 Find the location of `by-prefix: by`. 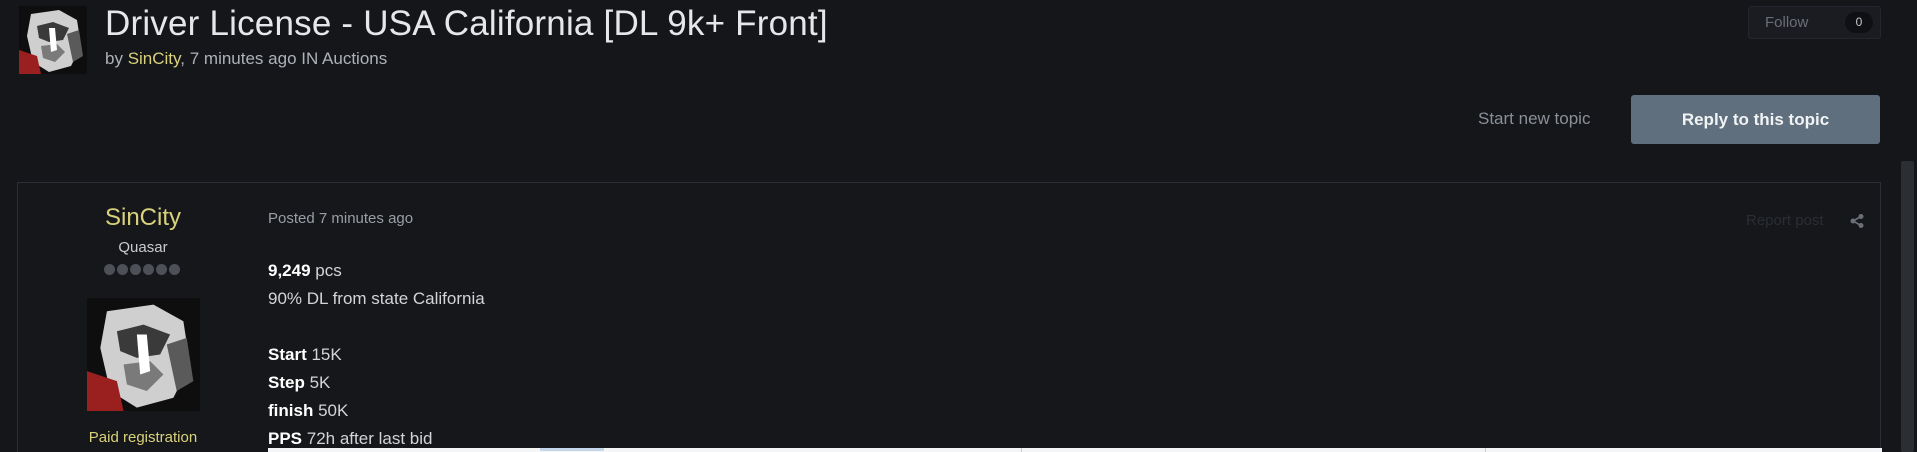

by-prefix: by is located at coordinates (116, 58).